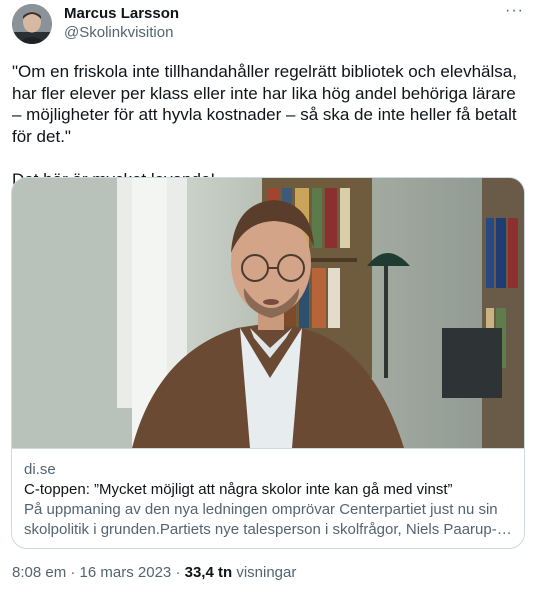 The height and width of the screenshot is (600, 542). What do you see at coordinates (121, 13) in the screenshot?
I see `author-name: Marcus Larsson` at bounding box center [121, 13].